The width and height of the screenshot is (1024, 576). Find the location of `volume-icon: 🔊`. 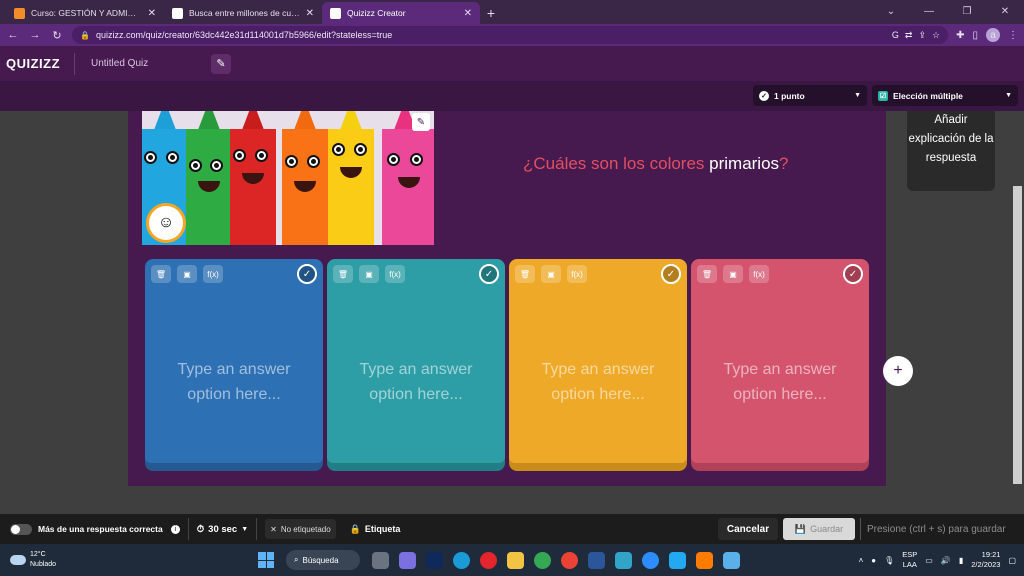

volume-icon: 🔊 is located at coordinates (946, 560).